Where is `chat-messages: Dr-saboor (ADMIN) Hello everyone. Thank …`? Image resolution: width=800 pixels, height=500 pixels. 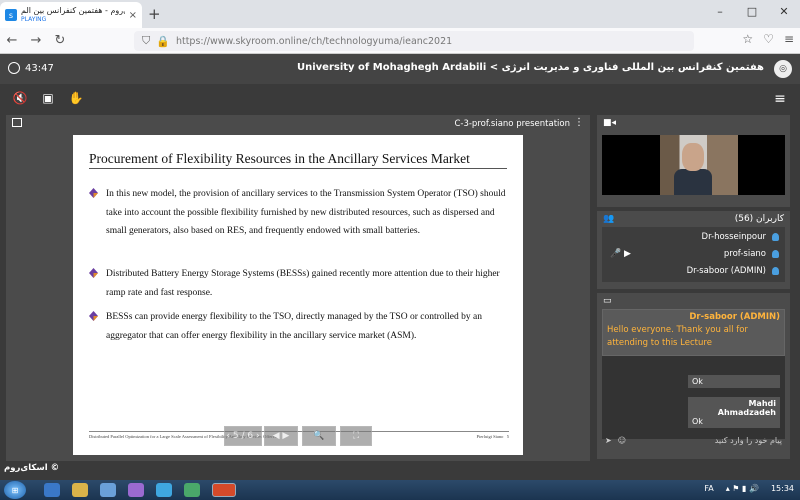 chat-messages: Dr-saboor (ADMIN) Hello everyone. Thank … is located at coordinates (693, 374).